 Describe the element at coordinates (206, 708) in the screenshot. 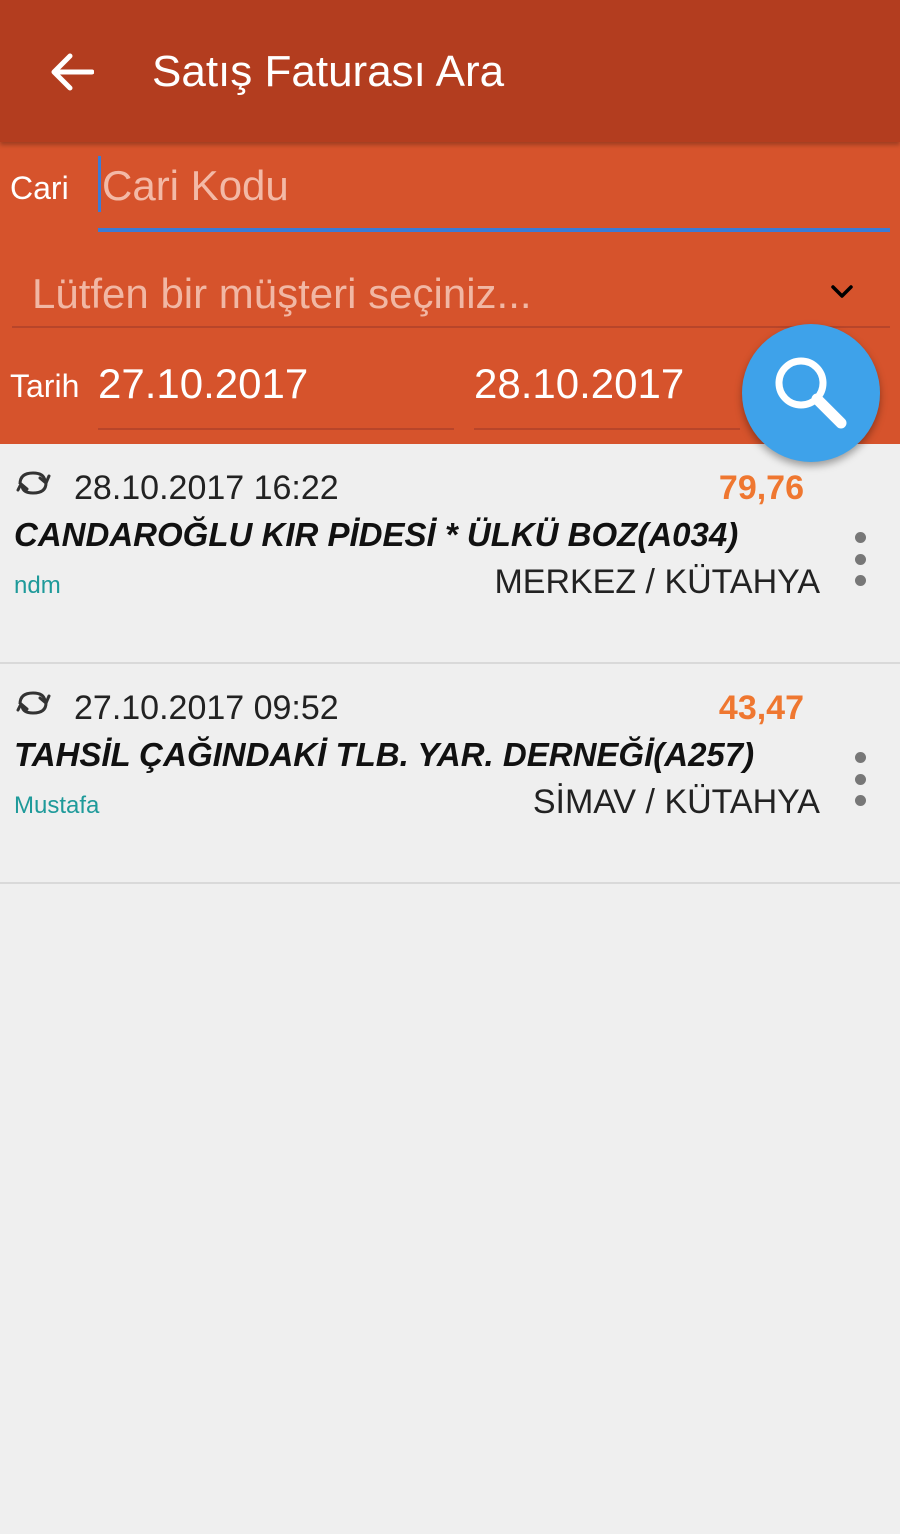

I see `invoice-datetime: 27.10.2017 09:52` at that location.